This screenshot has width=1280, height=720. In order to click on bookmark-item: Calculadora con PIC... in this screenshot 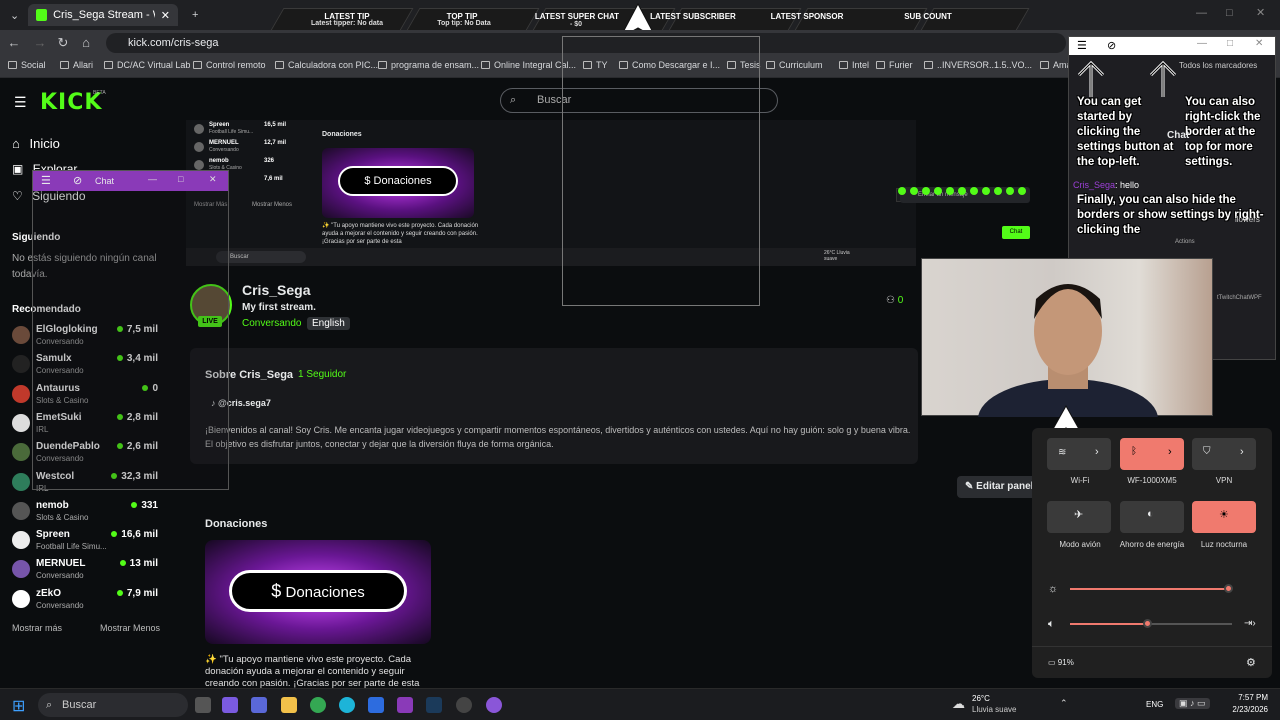, I will do `click(326, 65)`.